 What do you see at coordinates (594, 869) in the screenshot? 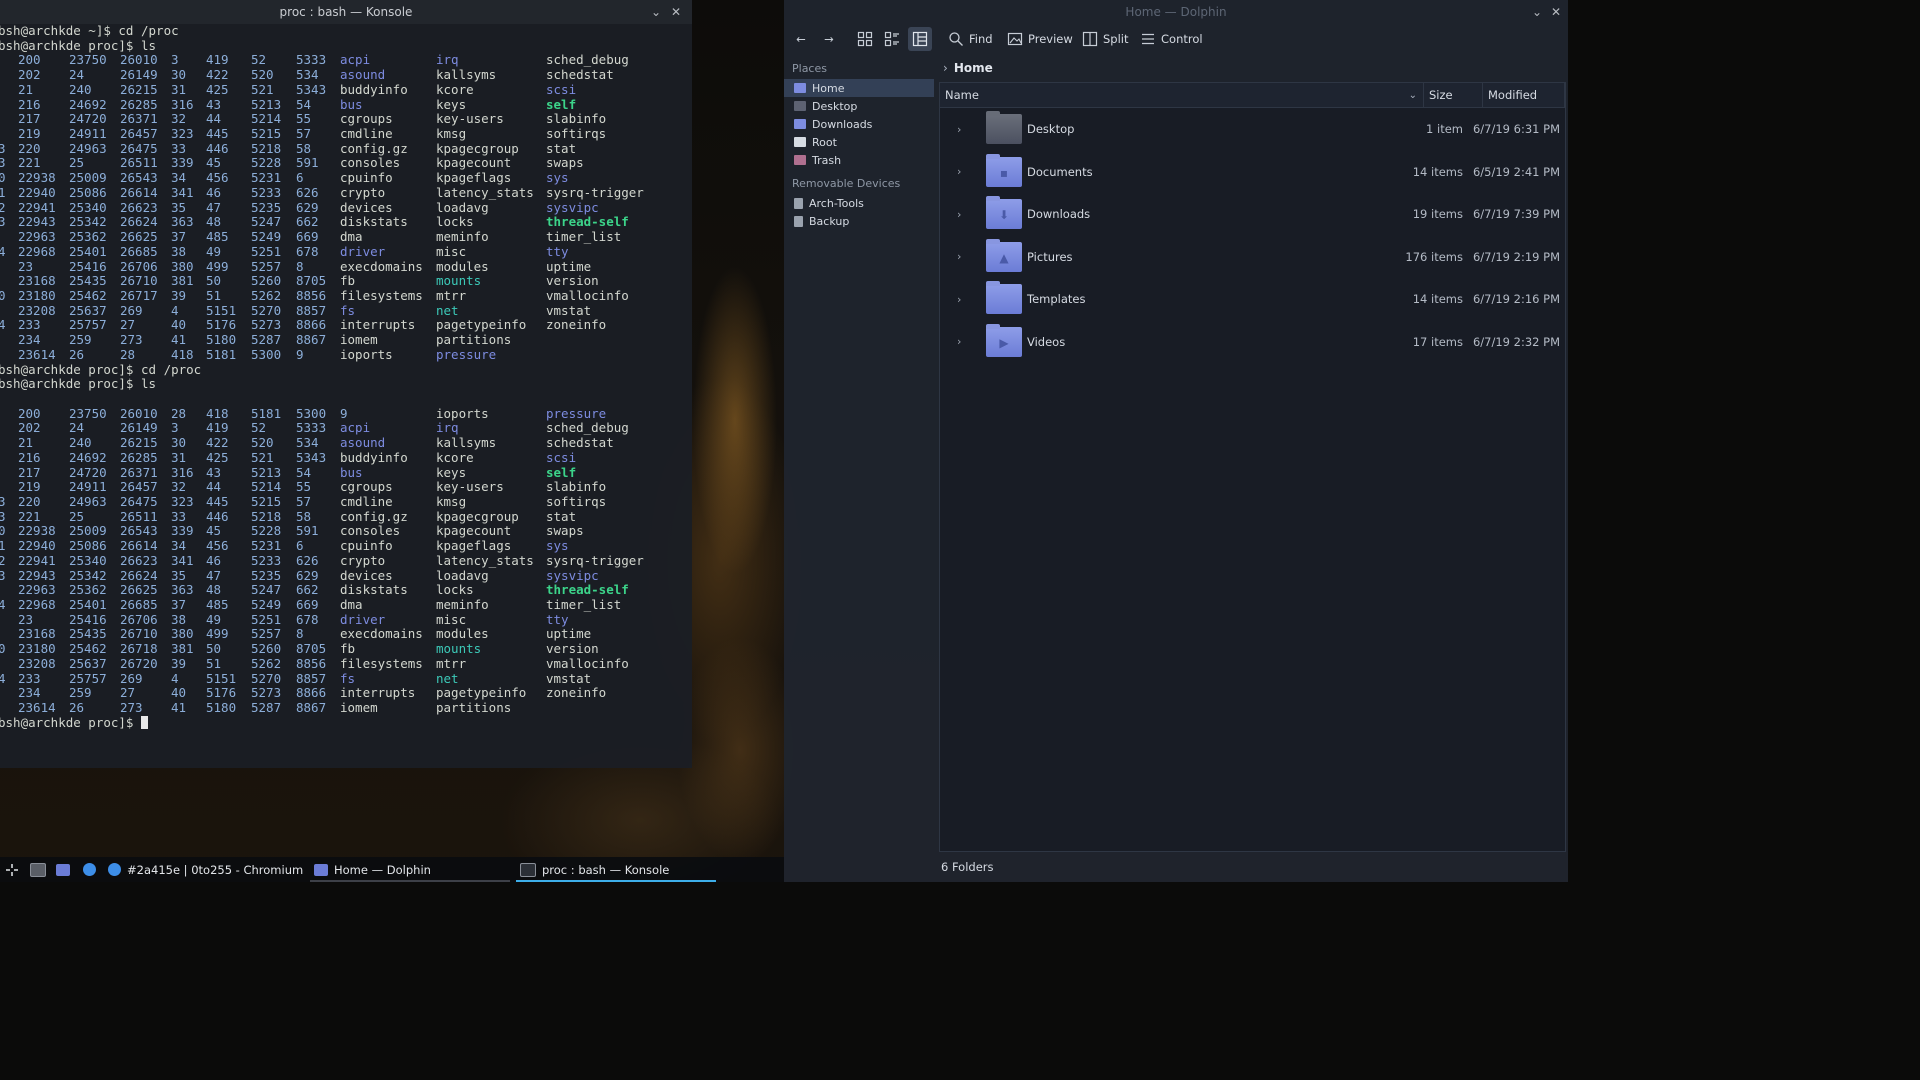
I see `taskbar-task: proc : bash — Konsole` at bounding box center [594, 869].